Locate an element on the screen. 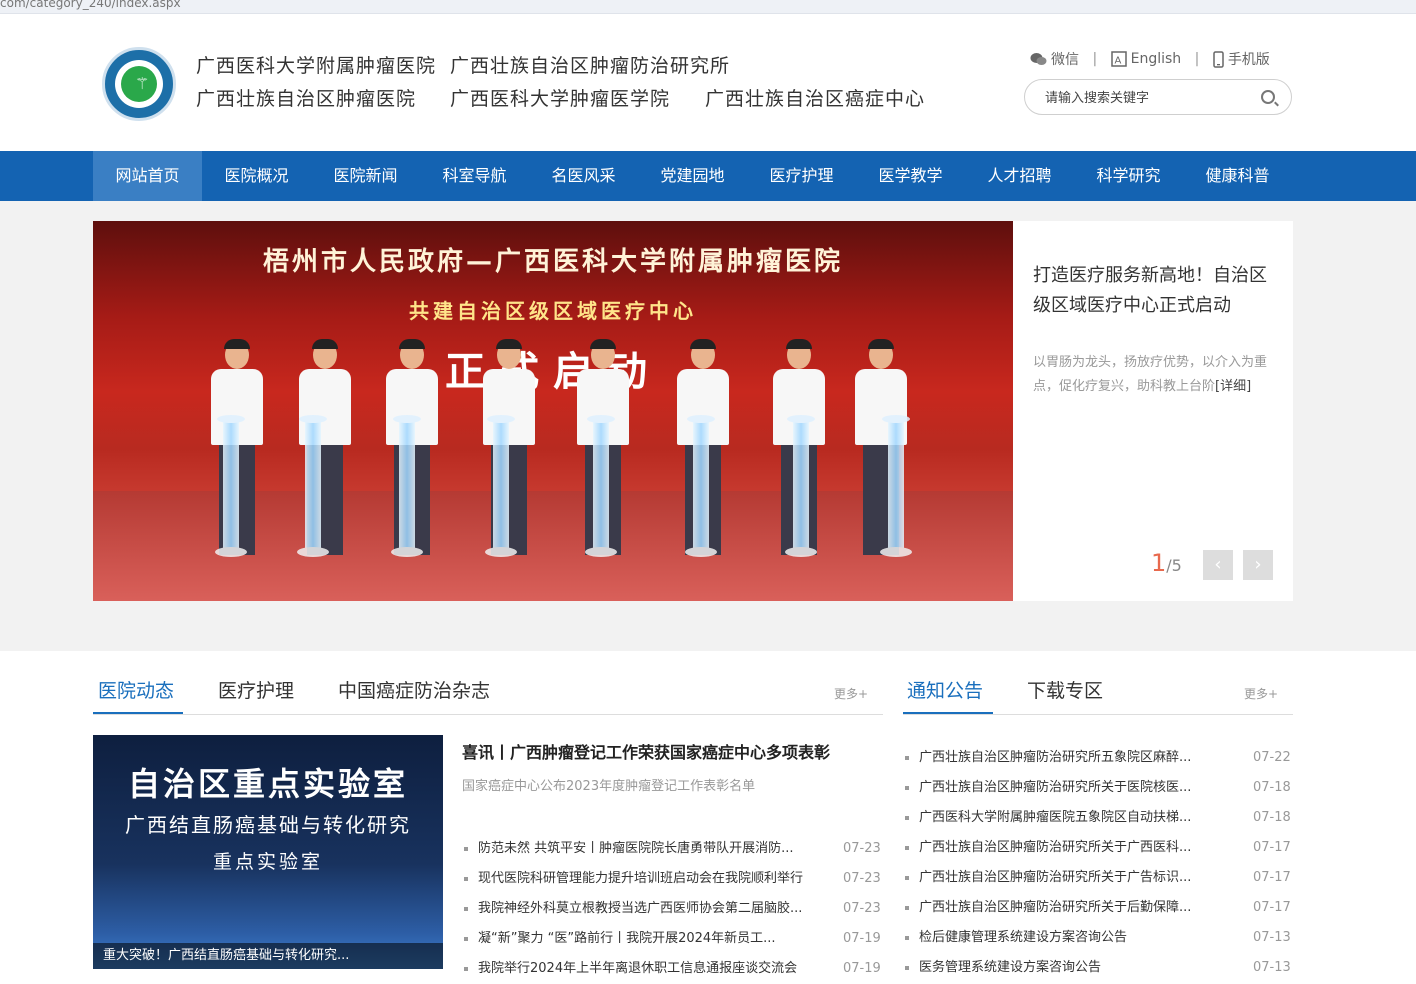  headline-news: 喜讯丨广西肿瘤登记工作荣获国家癌症中心多项表彰 is located at coordinates (646, 751).